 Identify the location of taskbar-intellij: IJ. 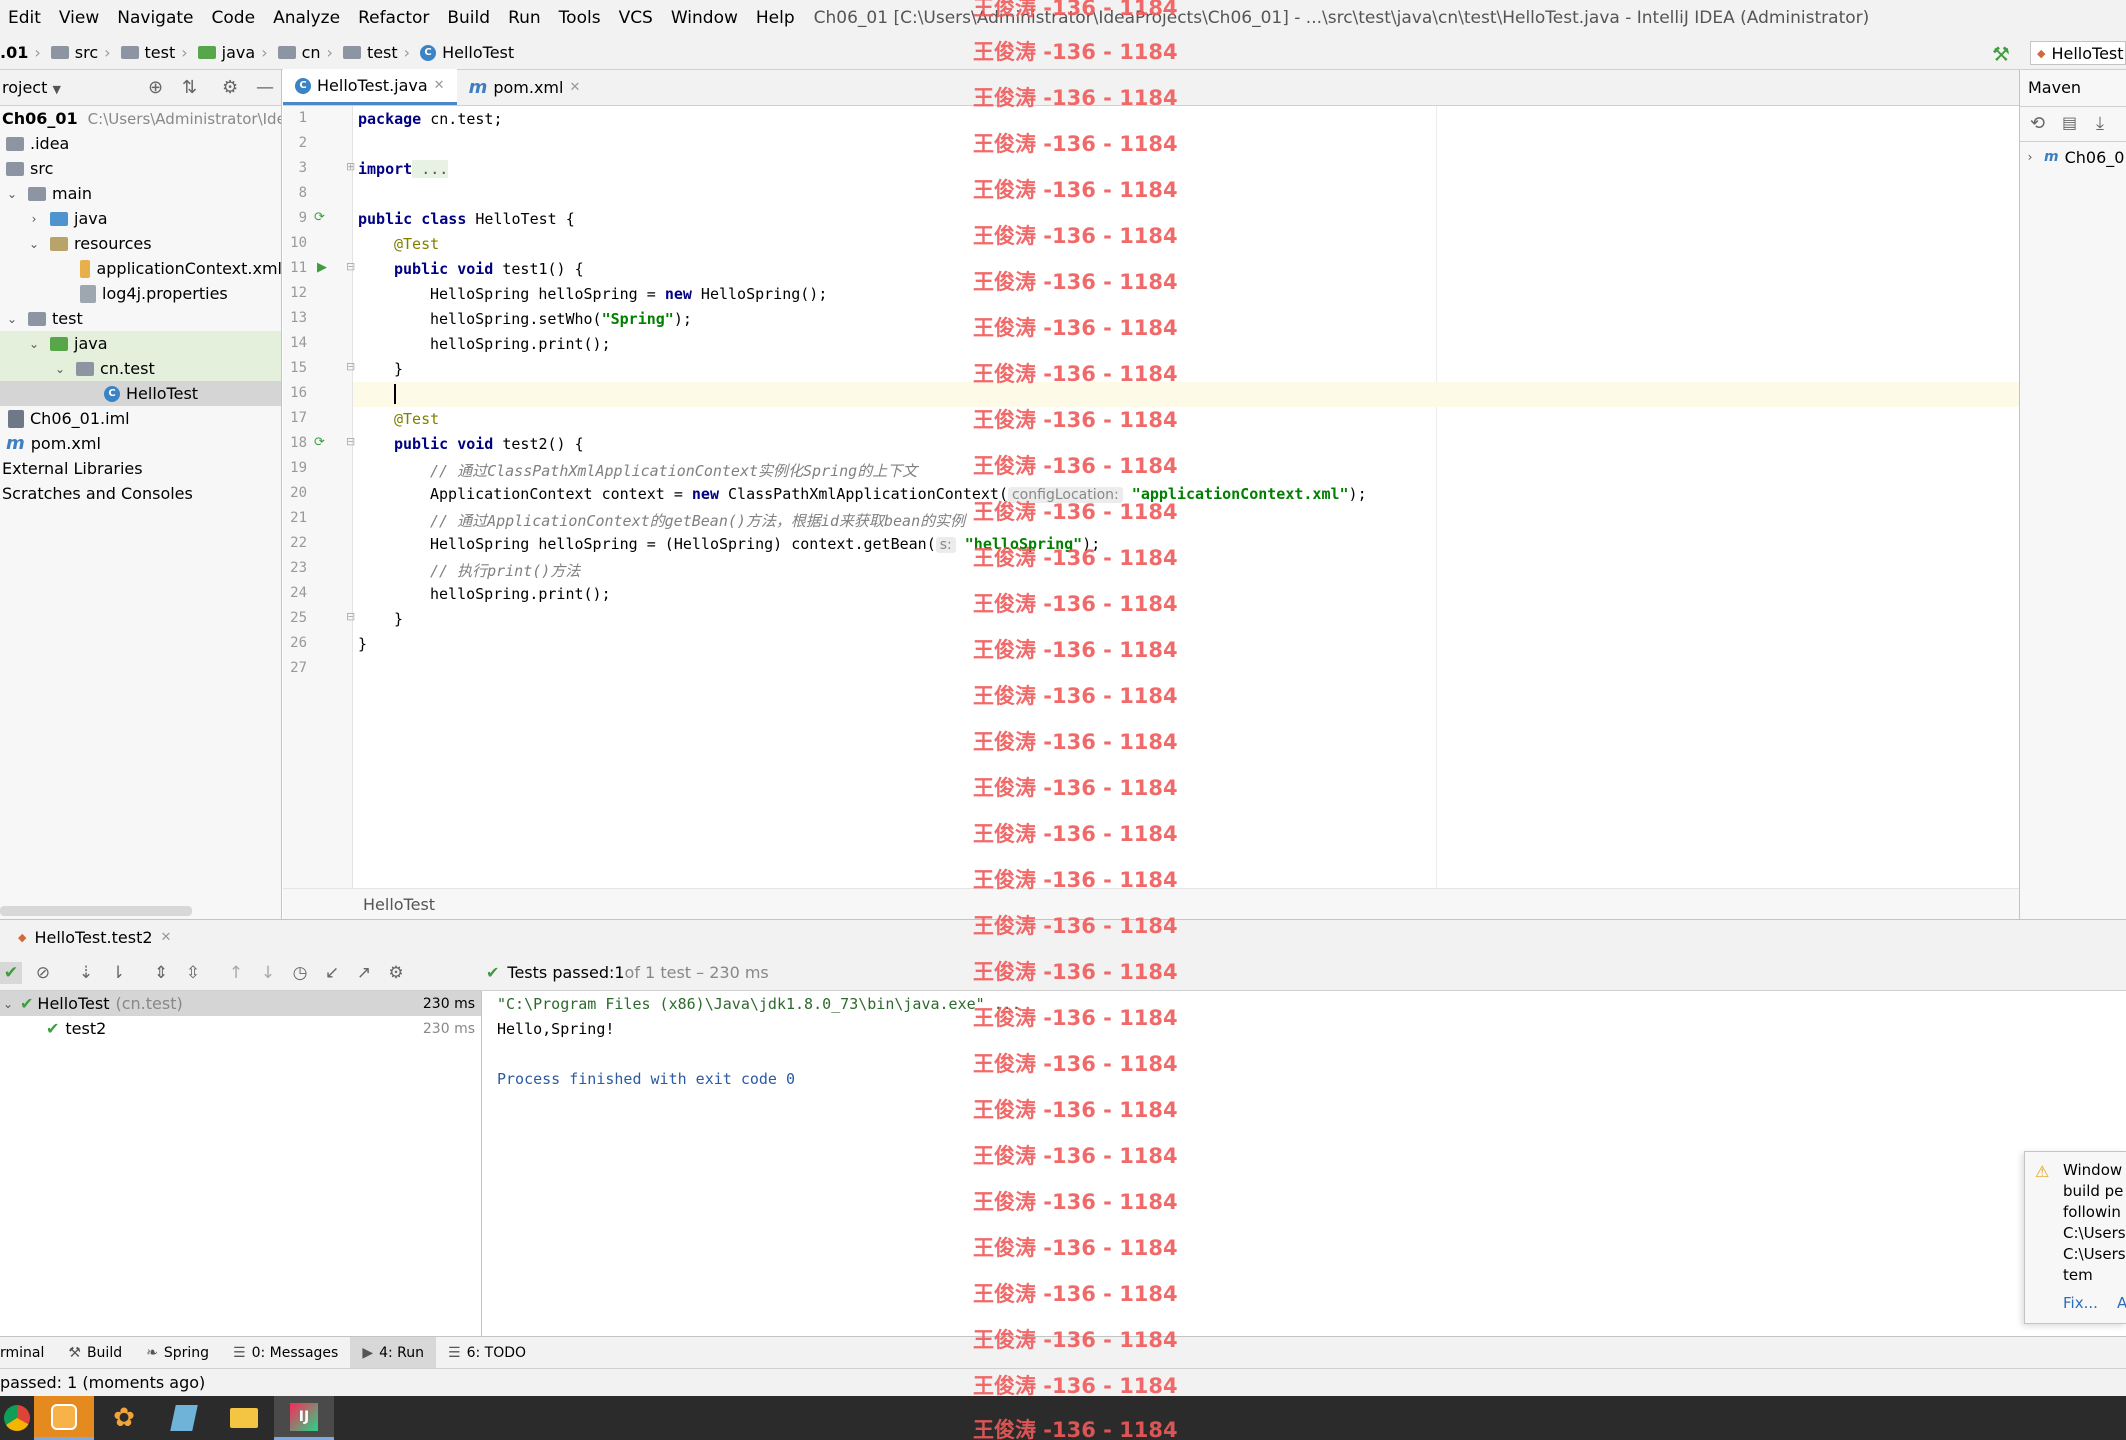
(304, 1418).